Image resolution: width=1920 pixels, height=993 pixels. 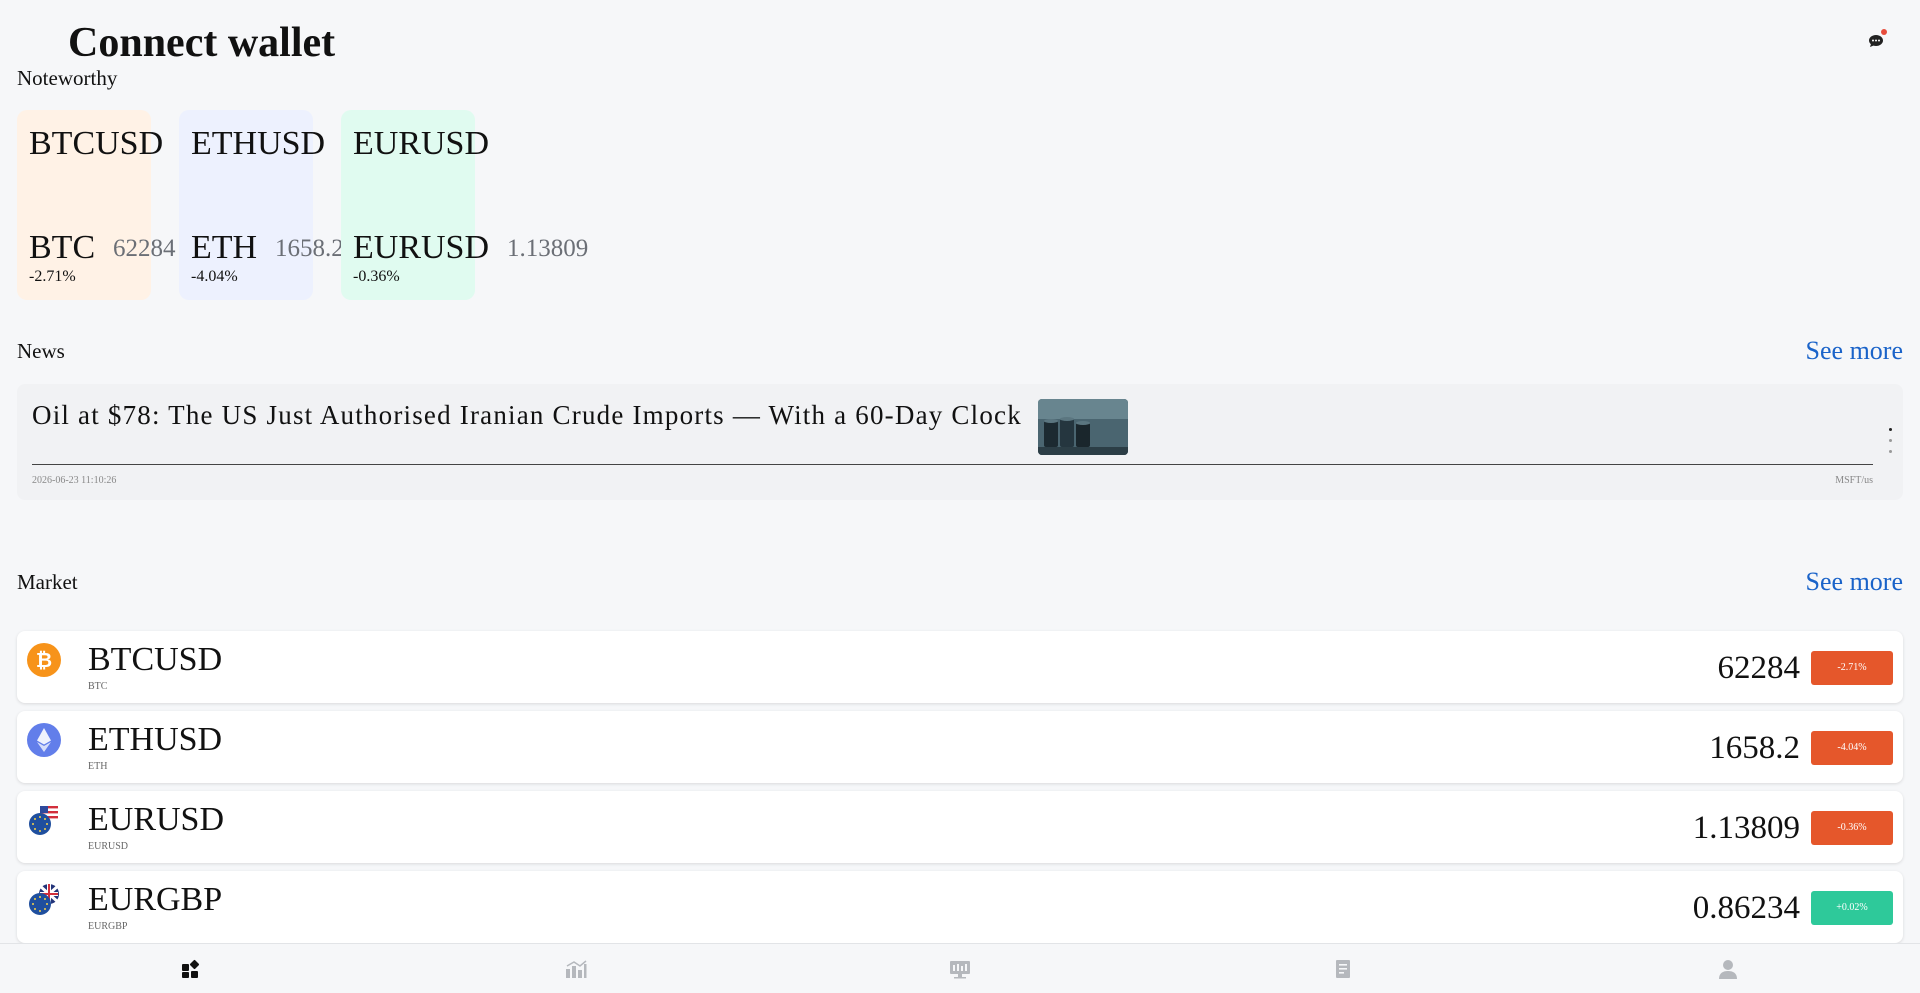 What do you see at coordinates (67, 78) in the screenshot?
I see `noteworthy-label: Noteworthy` at bounding box center [67, 78].